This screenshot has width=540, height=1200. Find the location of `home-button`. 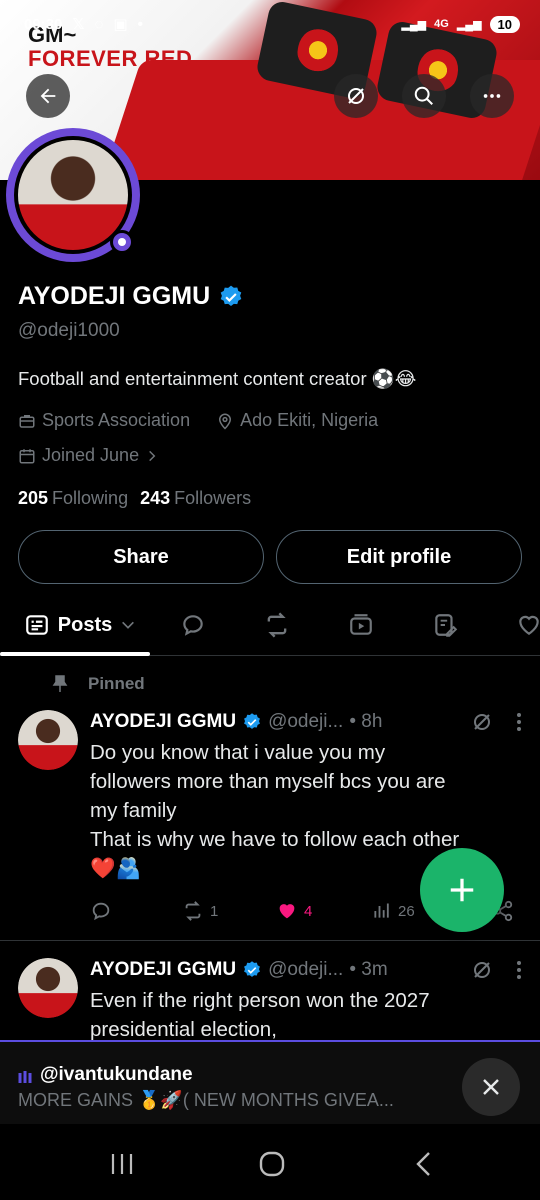

home-button is located at coordinates (272, 1164).